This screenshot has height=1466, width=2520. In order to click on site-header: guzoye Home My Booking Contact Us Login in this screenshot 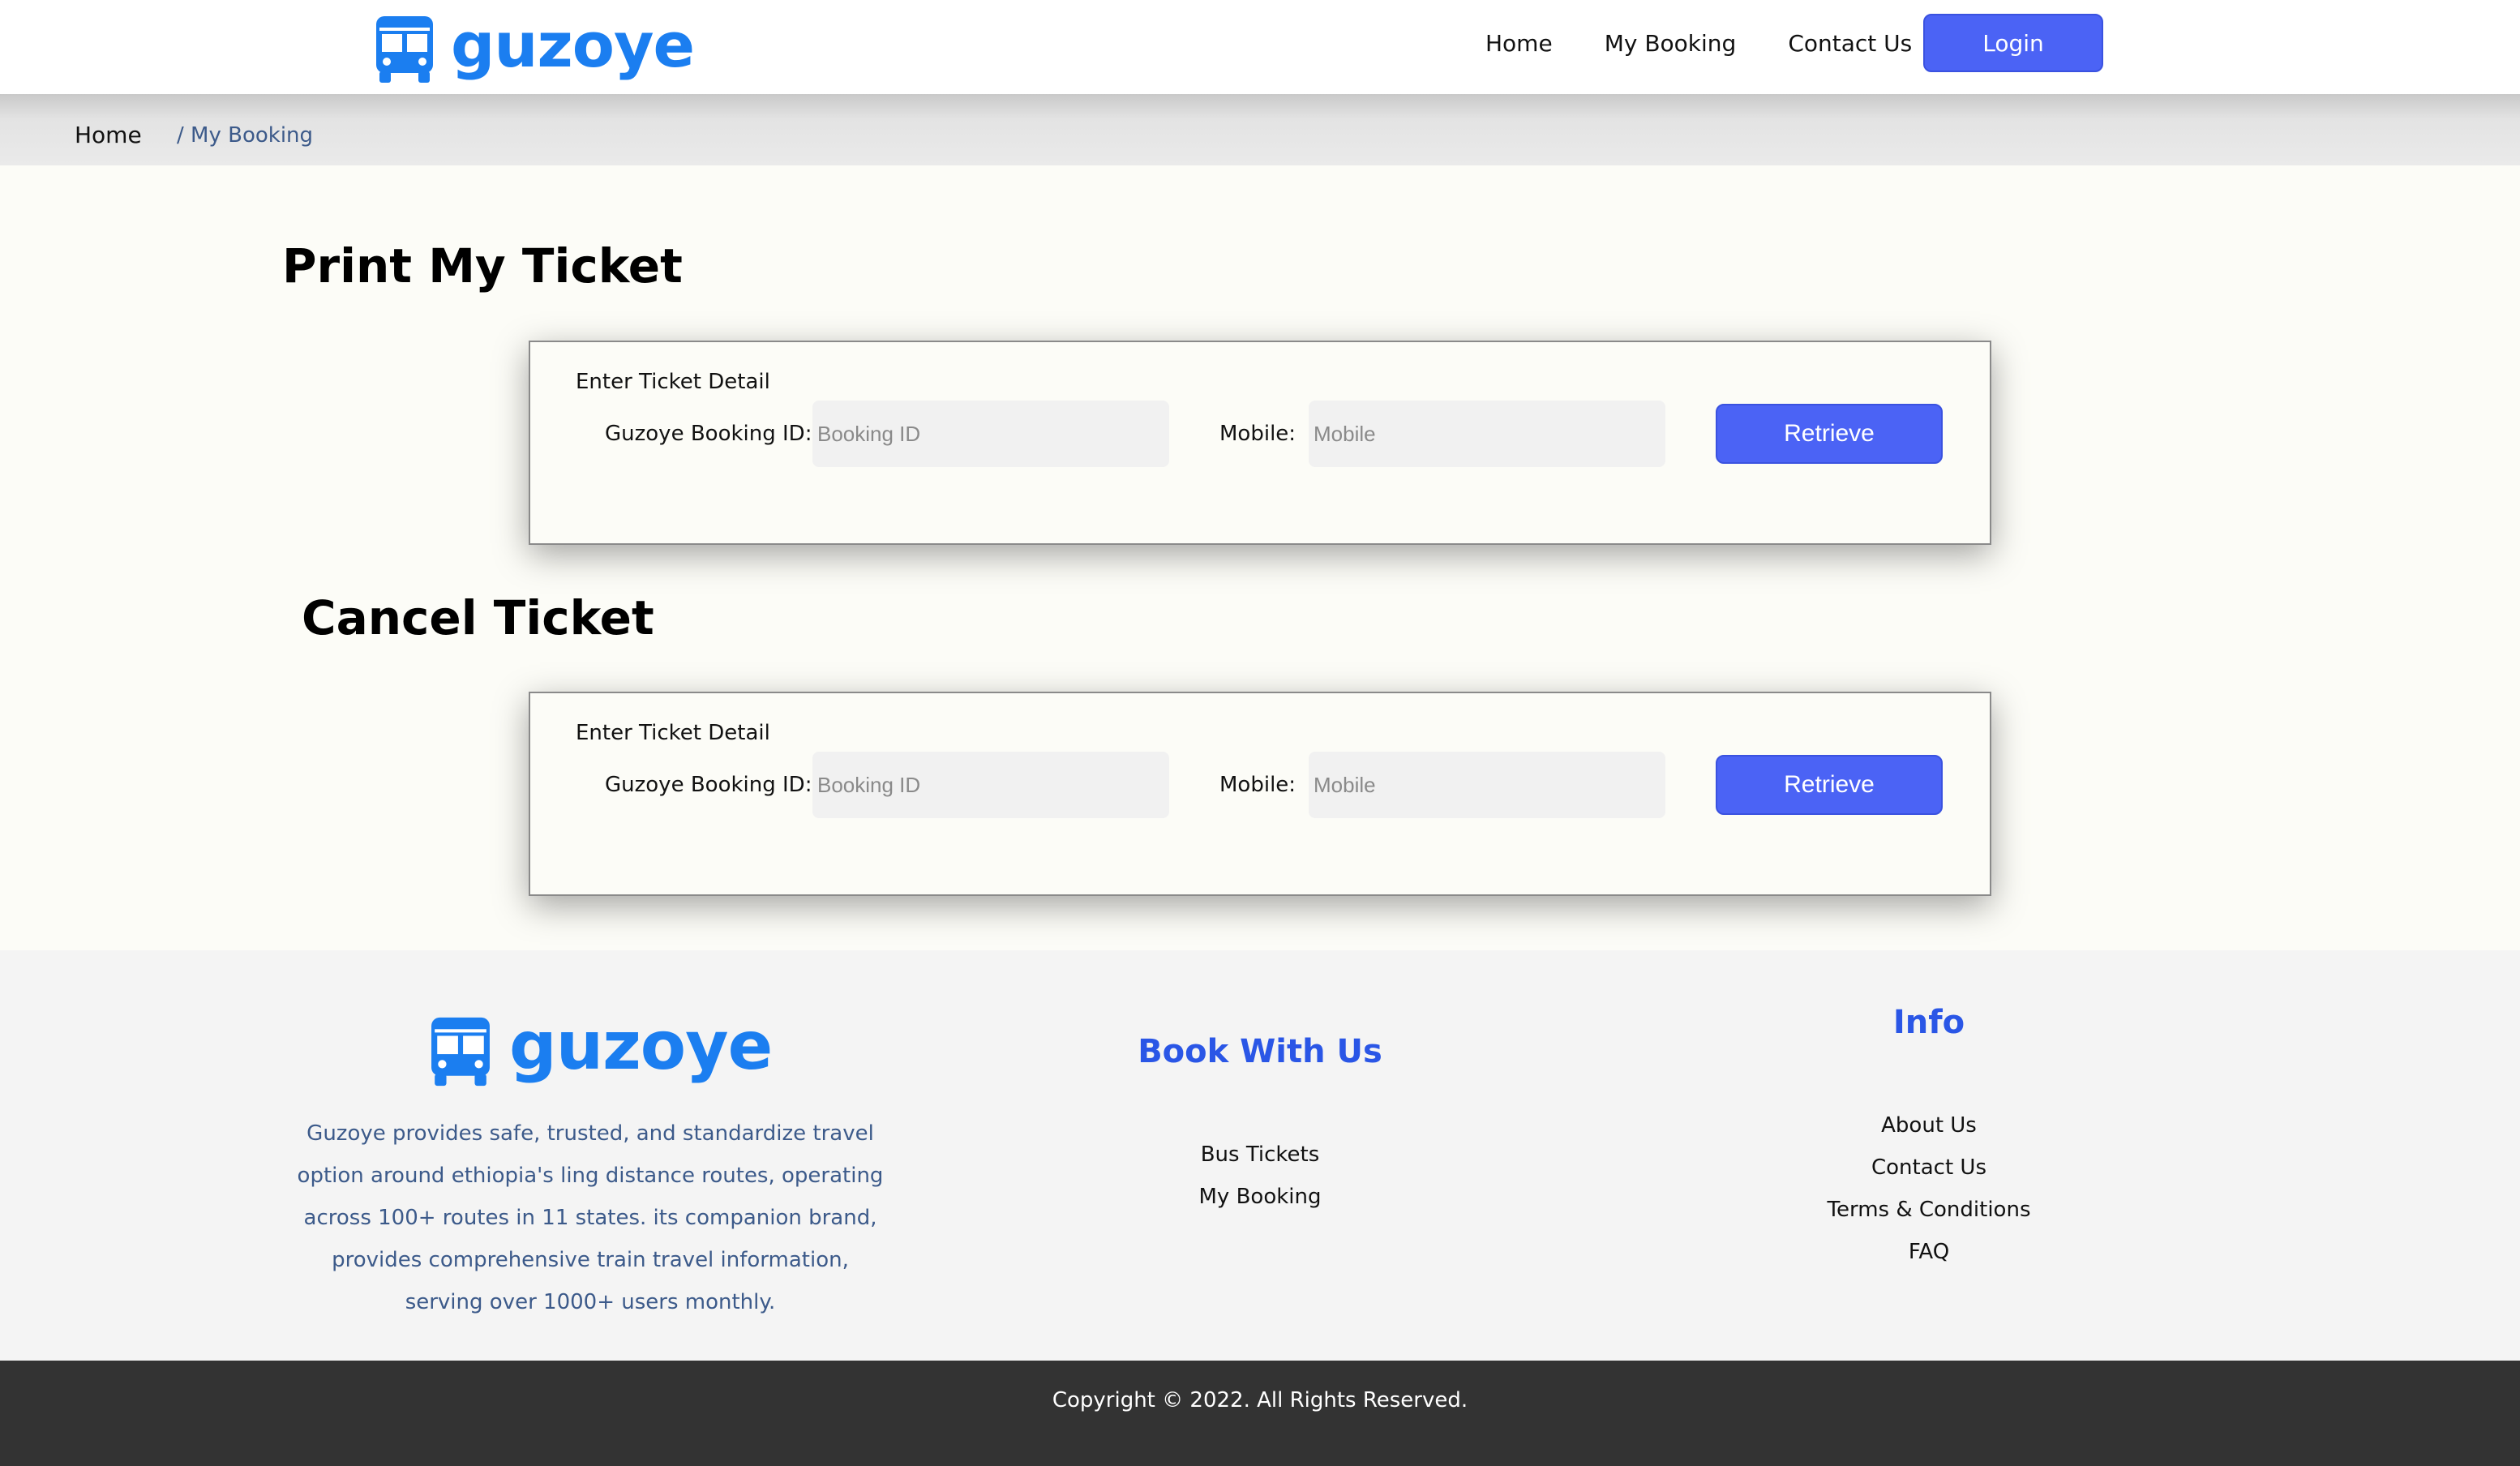, I will do `click(1260, 47)`.